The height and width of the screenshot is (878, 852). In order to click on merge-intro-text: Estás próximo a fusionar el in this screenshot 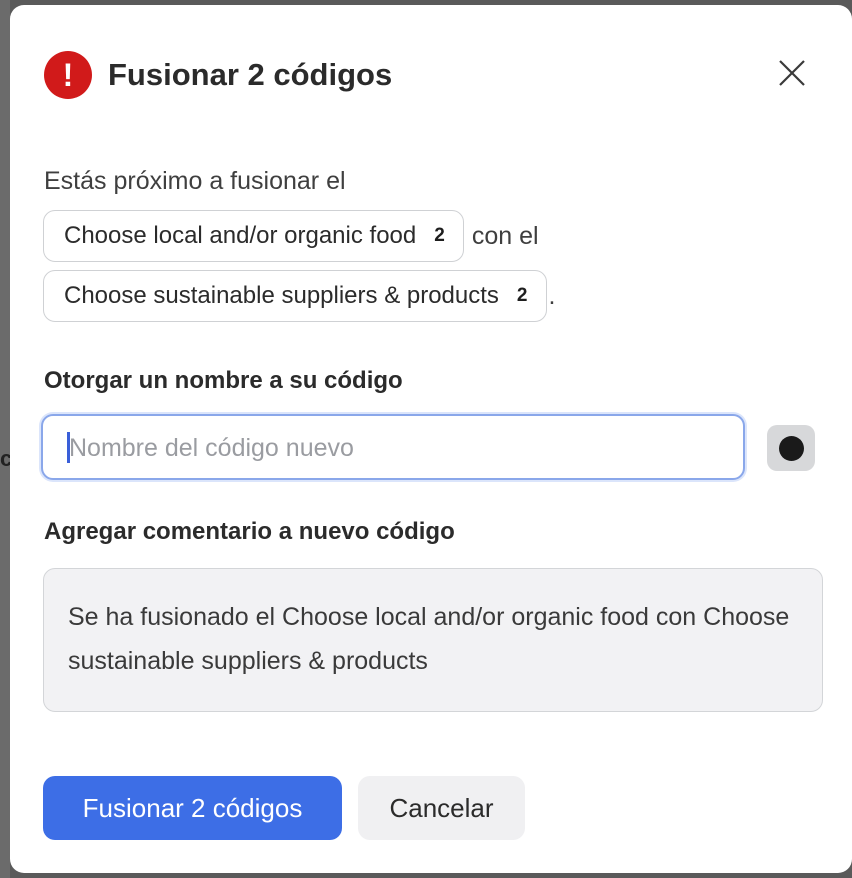, I will do `click(195, 181)`.